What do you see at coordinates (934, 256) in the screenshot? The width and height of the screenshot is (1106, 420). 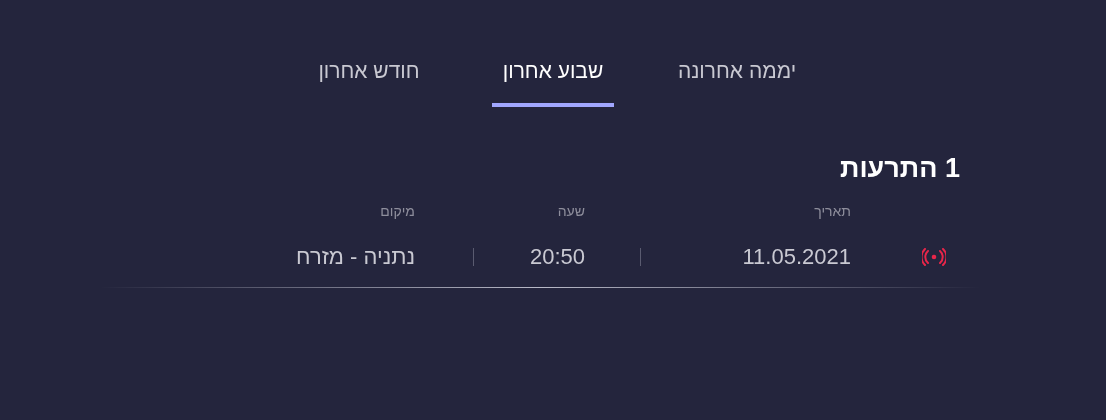 I see `broadcast-icon` at bounding box center [934, 256].